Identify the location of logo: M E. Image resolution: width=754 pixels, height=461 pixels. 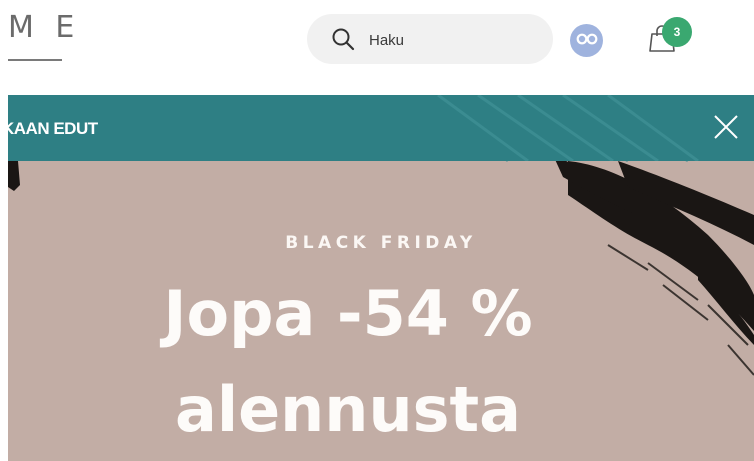
(44, 27).